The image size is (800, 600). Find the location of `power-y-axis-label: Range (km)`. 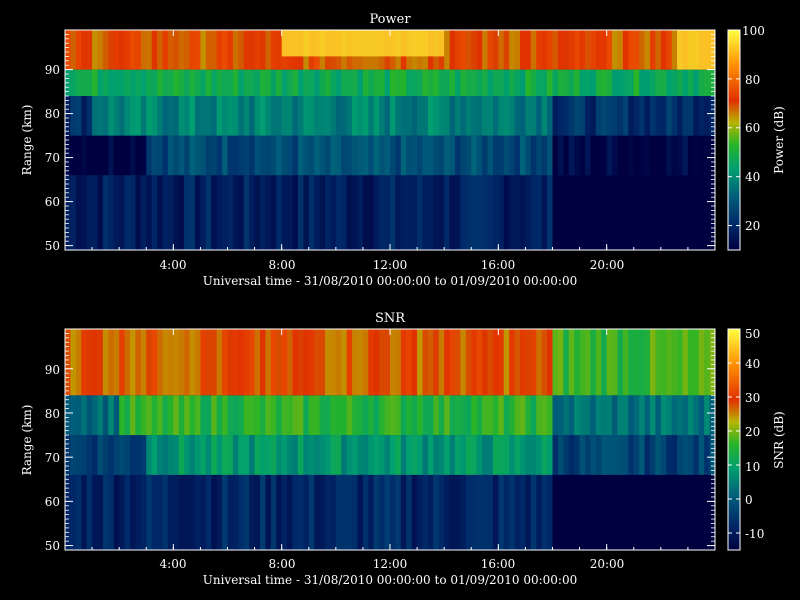

power-y-axis-label: Range (km) is located at coordinates (27, 140).